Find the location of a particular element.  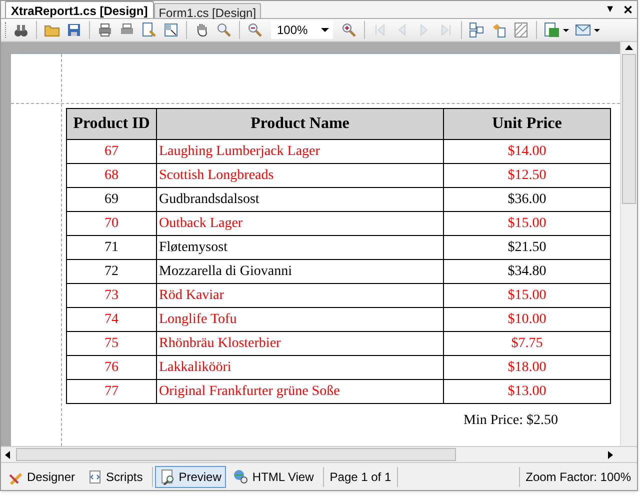

table-cell: $34.80 is located at coordinates (527, 272).